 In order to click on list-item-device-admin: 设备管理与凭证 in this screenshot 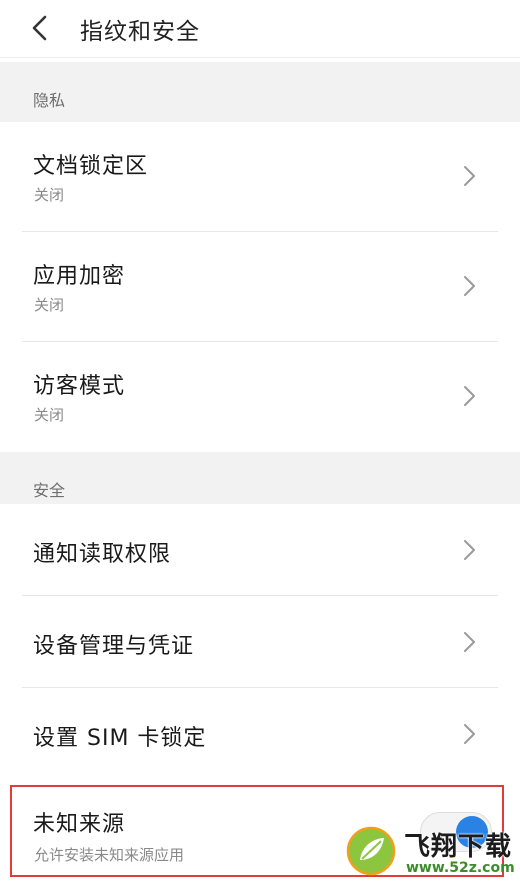, I will do `click(260, 642)`.